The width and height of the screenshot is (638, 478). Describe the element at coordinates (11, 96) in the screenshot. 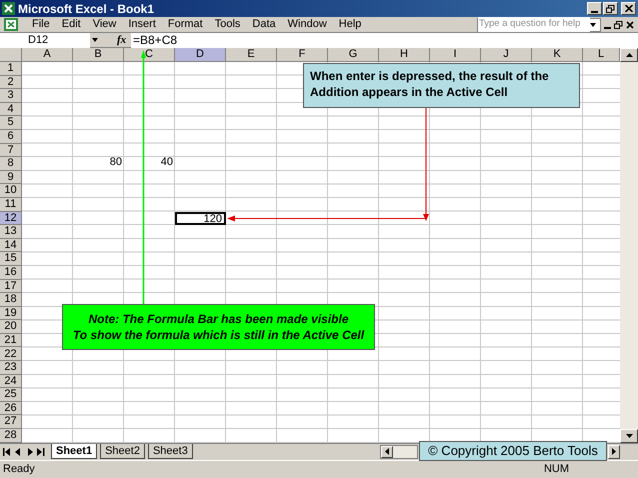

I see `row-header: 3` at that location.